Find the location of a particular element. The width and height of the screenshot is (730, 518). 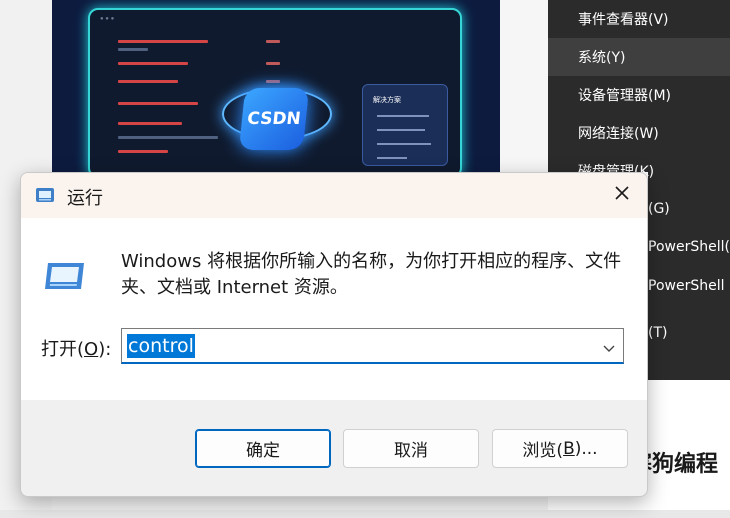

open-label: 打开(O): is located at coordinates (76, 349).